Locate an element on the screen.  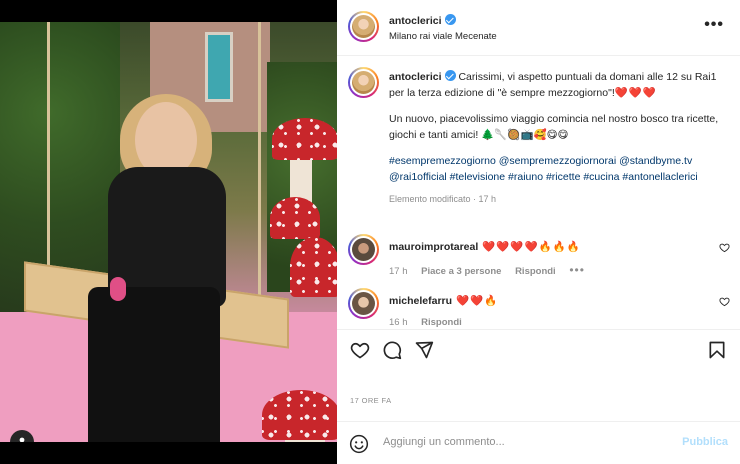
comment-more-icon: ••• is located at coordinates (577, 270).